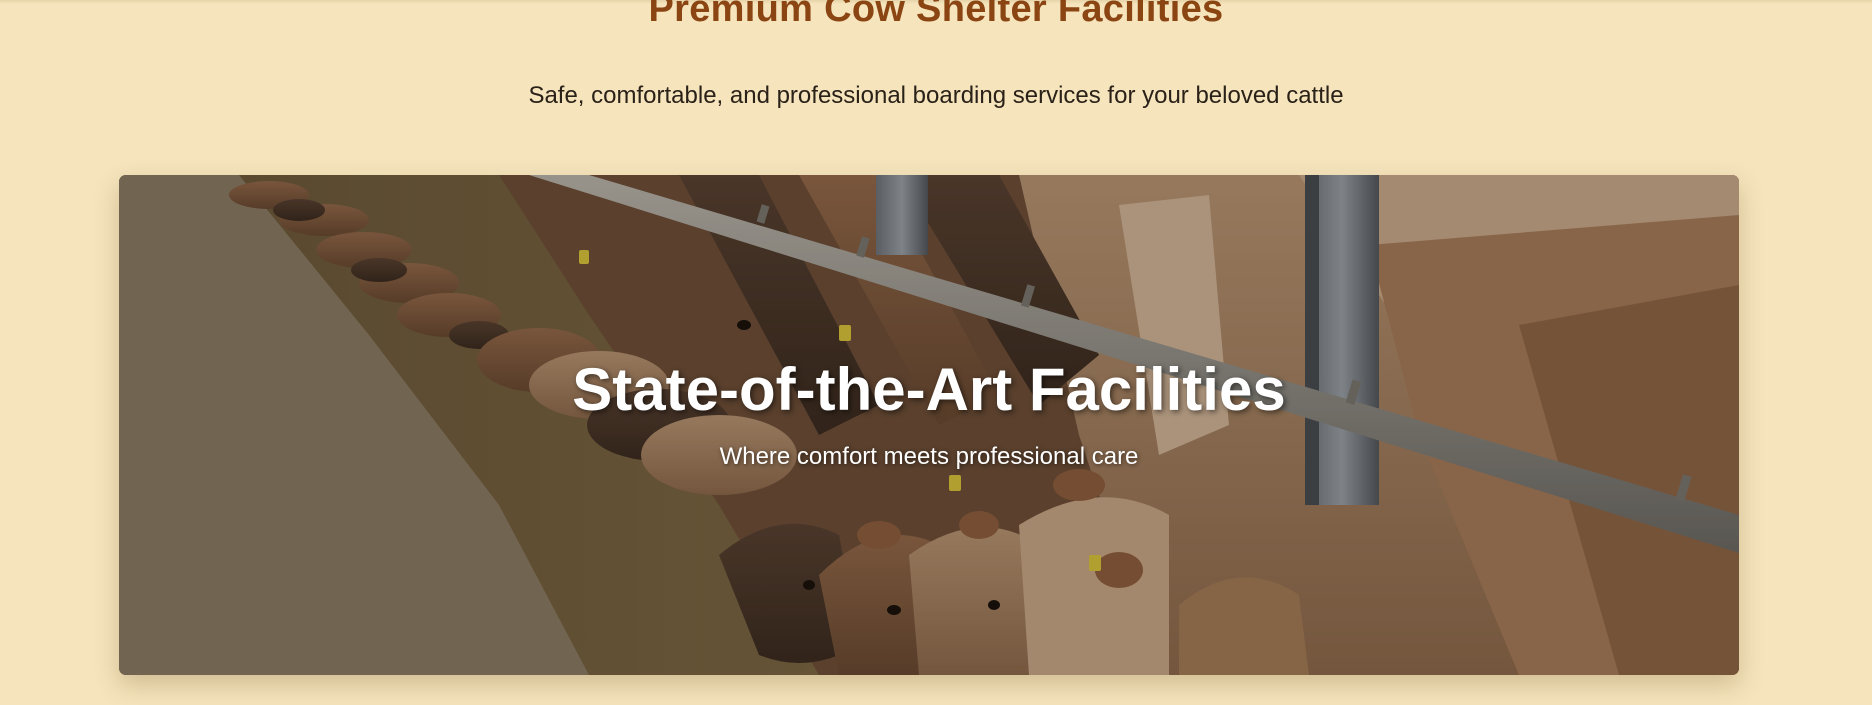 This screenshot has width=1872, height=705. Describe the element at coordinates (929, 389) in the screenshot. I see `hero-title: State-of-the-Art Facilities` at that location.